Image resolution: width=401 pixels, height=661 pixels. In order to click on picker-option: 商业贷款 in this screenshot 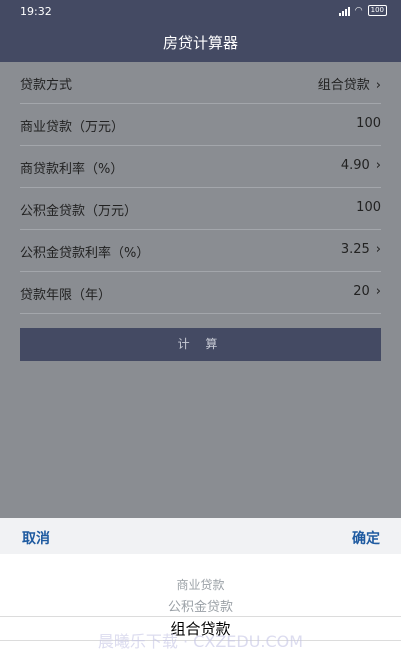, I will do `click(200, 584)`.